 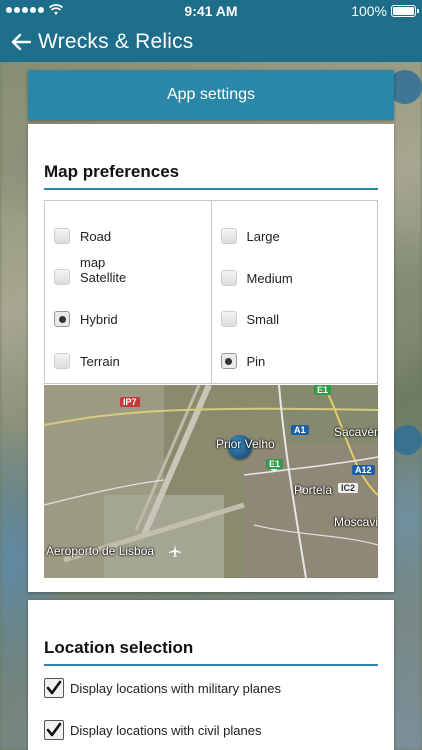 I want to click on option-small: Small, so click(x=250, y=319).